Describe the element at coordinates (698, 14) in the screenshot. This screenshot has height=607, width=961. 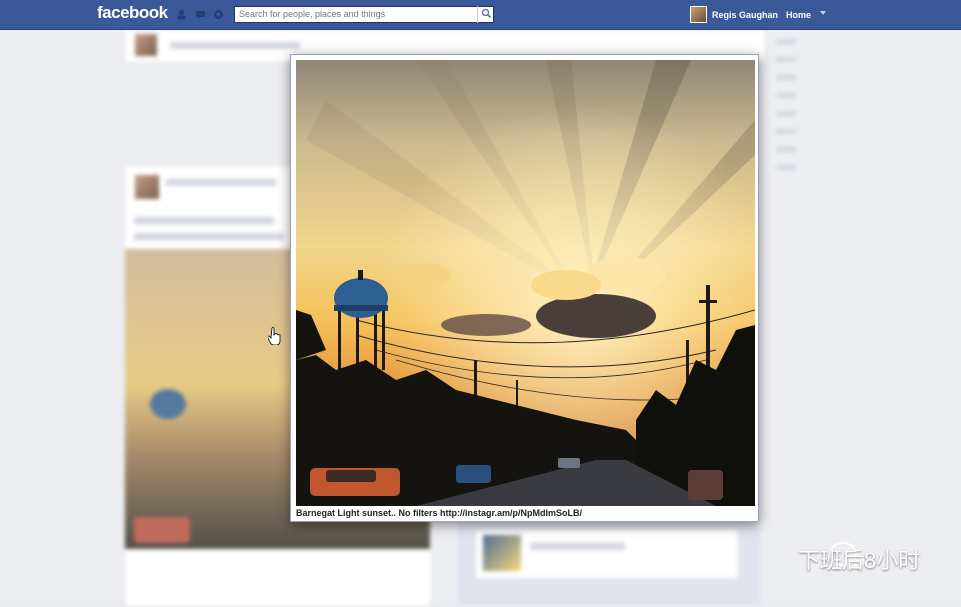
I see `user-avatar` at that location.